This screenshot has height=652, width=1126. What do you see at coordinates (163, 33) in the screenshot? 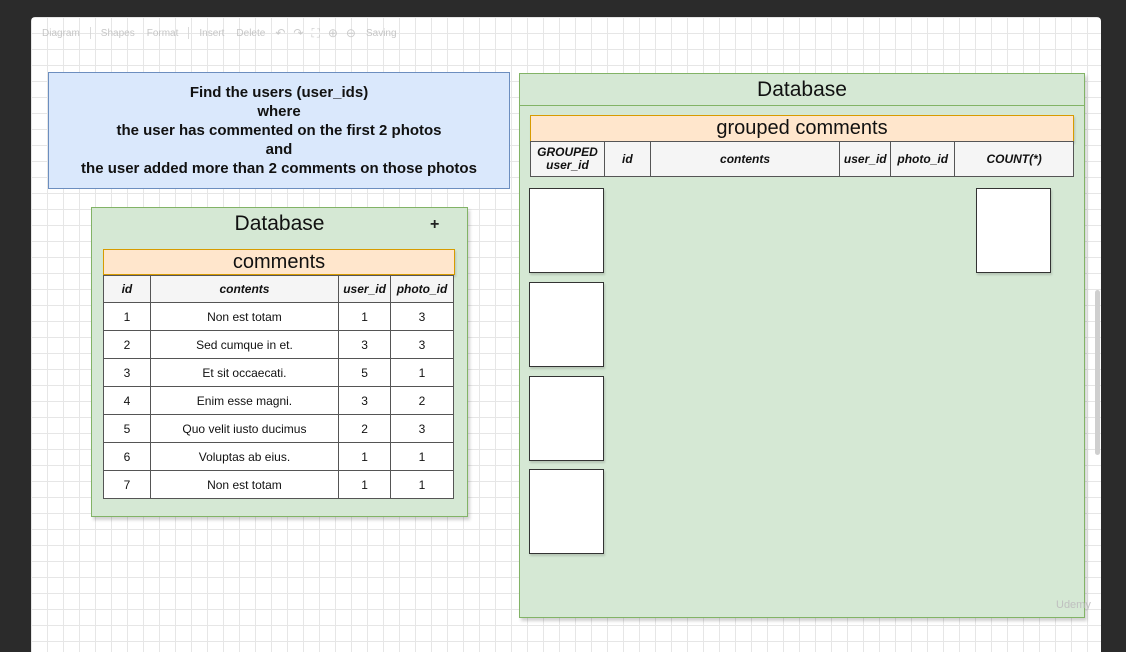
I see `menu-format: Format` at bounding box center [163, 33].